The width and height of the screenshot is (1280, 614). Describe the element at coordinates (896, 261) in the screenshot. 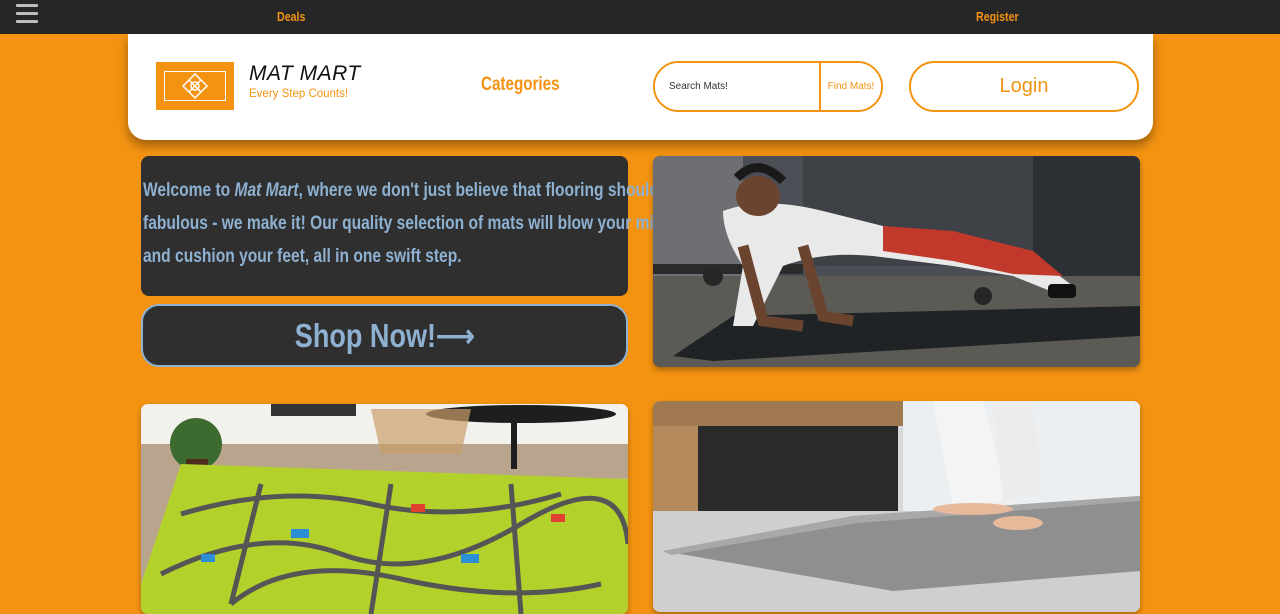

I see `pushup-mat-photo` at that location.